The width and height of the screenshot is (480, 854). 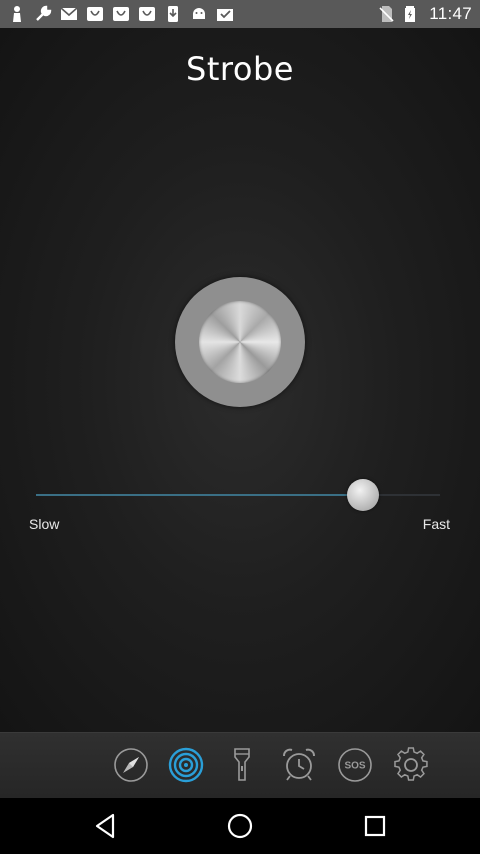 What do you see at coordinates (410, 14) in the screenshot?
I see `battery-charging-icon` at bounding box center [410, 14].